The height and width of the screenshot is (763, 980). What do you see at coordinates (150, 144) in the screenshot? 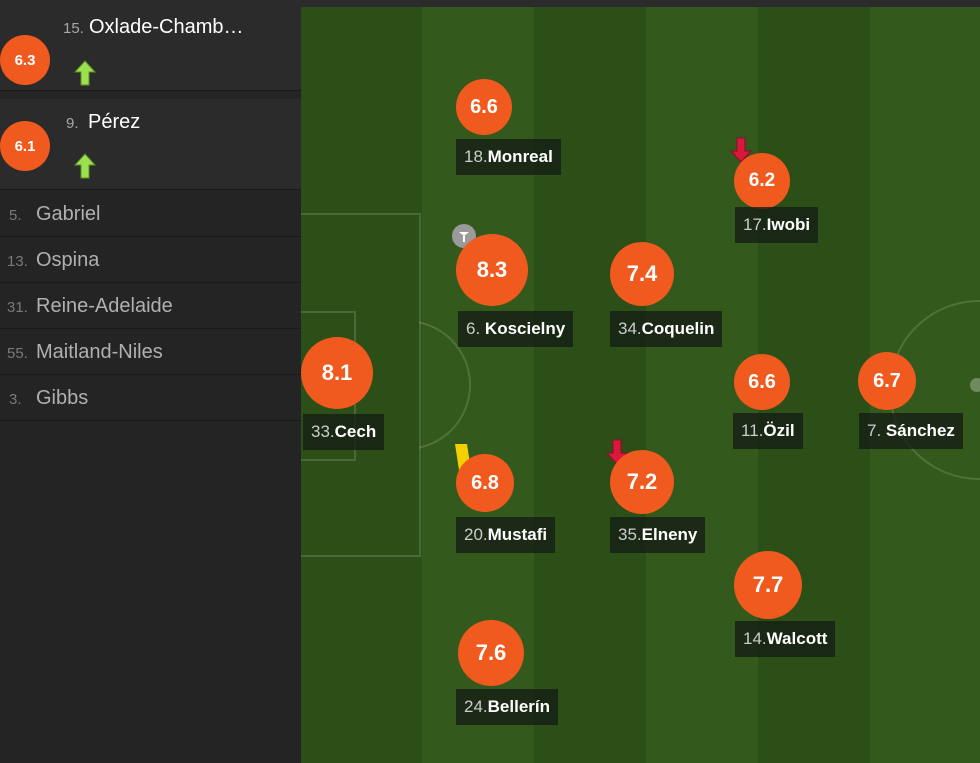
I see `sub-row-perez: 6.1 9. Pérez` at bounding box center [150, 144].